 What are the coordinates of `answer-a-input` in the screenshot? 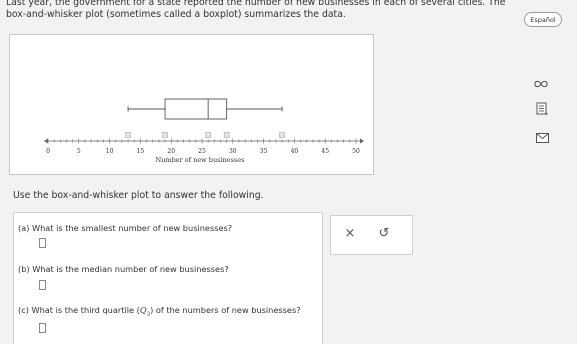 It's located at (42, 243).